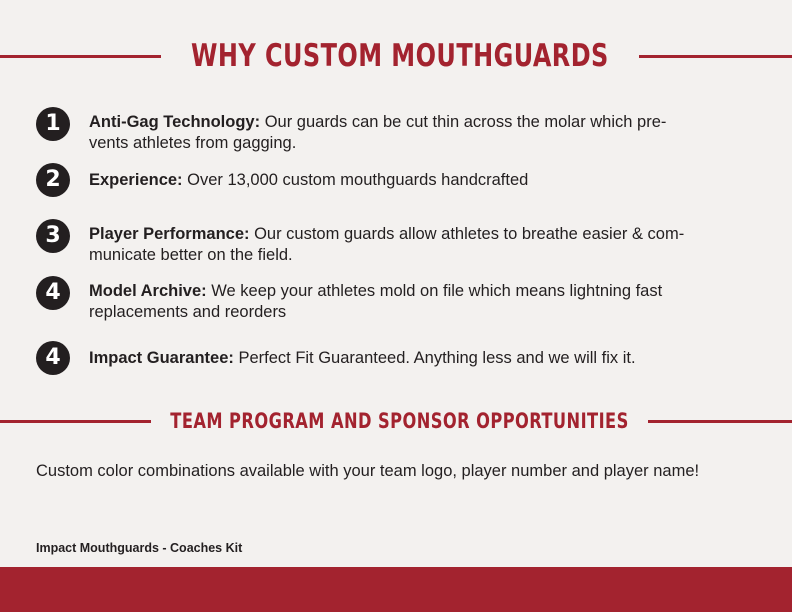  What do you see at coordinates (53, 180) in the screenshot?
I see `number-badge: 2` at bounding box center [53, 180].